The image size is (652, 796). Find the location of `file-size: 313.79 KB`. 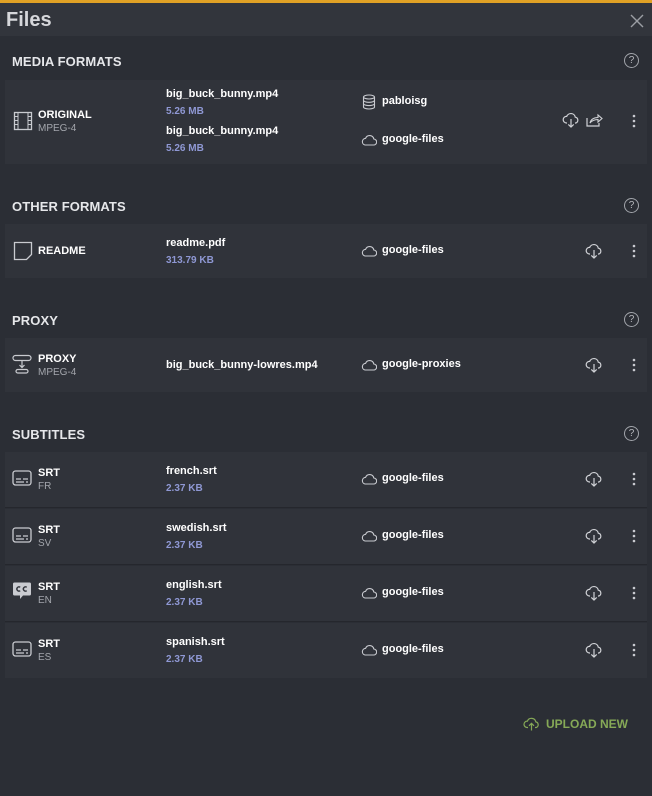

file-size: 313.79 KB is located at coordinates (190, 260).